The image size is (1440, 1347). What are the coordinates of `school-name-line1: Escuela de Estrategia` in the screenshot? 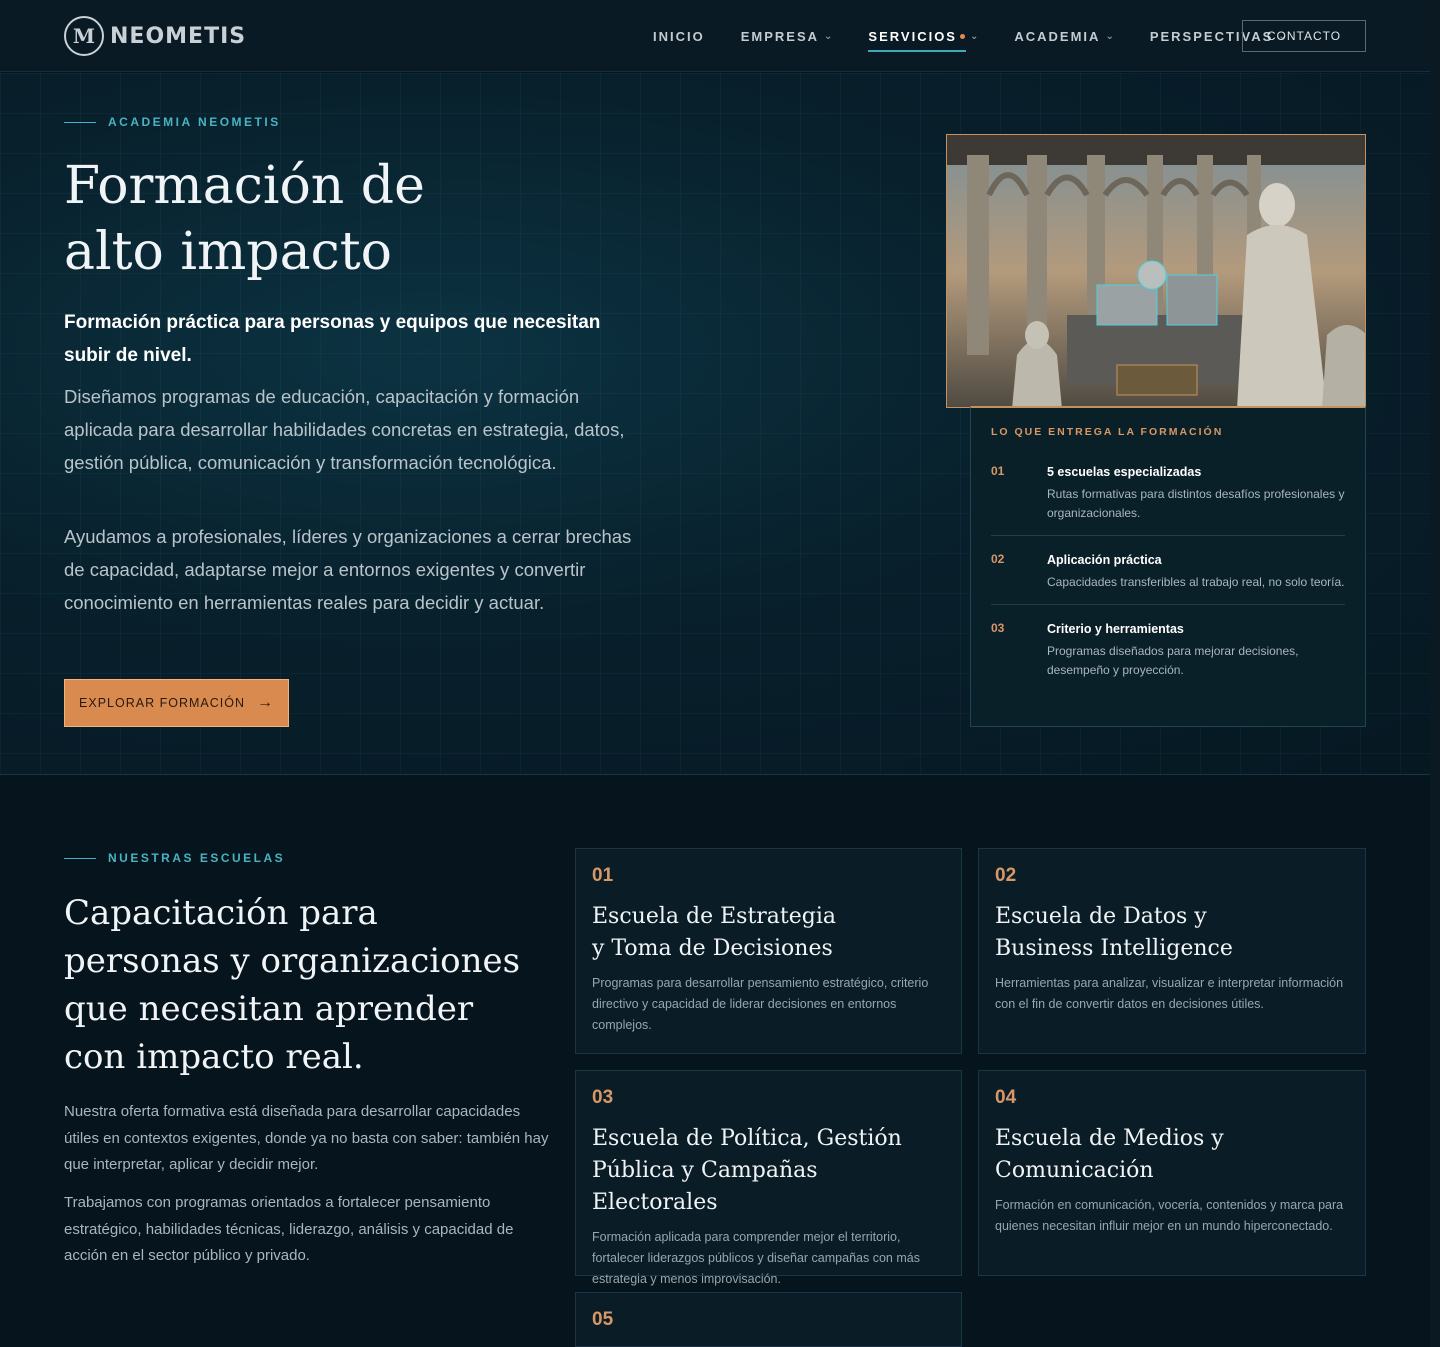 It's located at (714, 916).